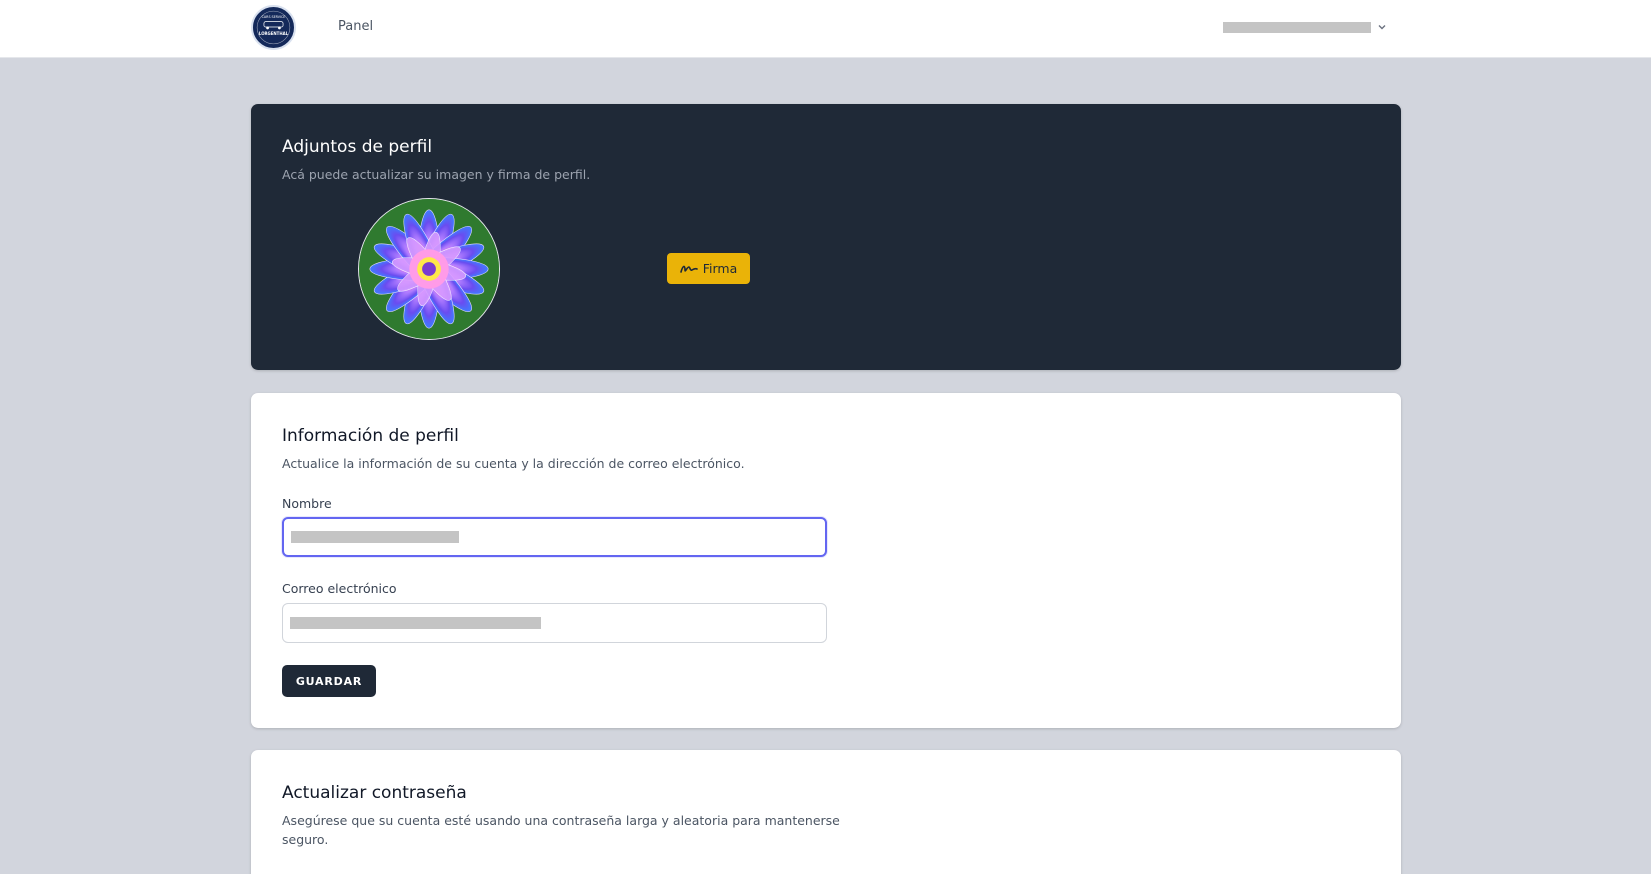  Describe the element at coordinates (374, 793) in the screenshot. I see `password-title: Actualizar contraseña` at that location.